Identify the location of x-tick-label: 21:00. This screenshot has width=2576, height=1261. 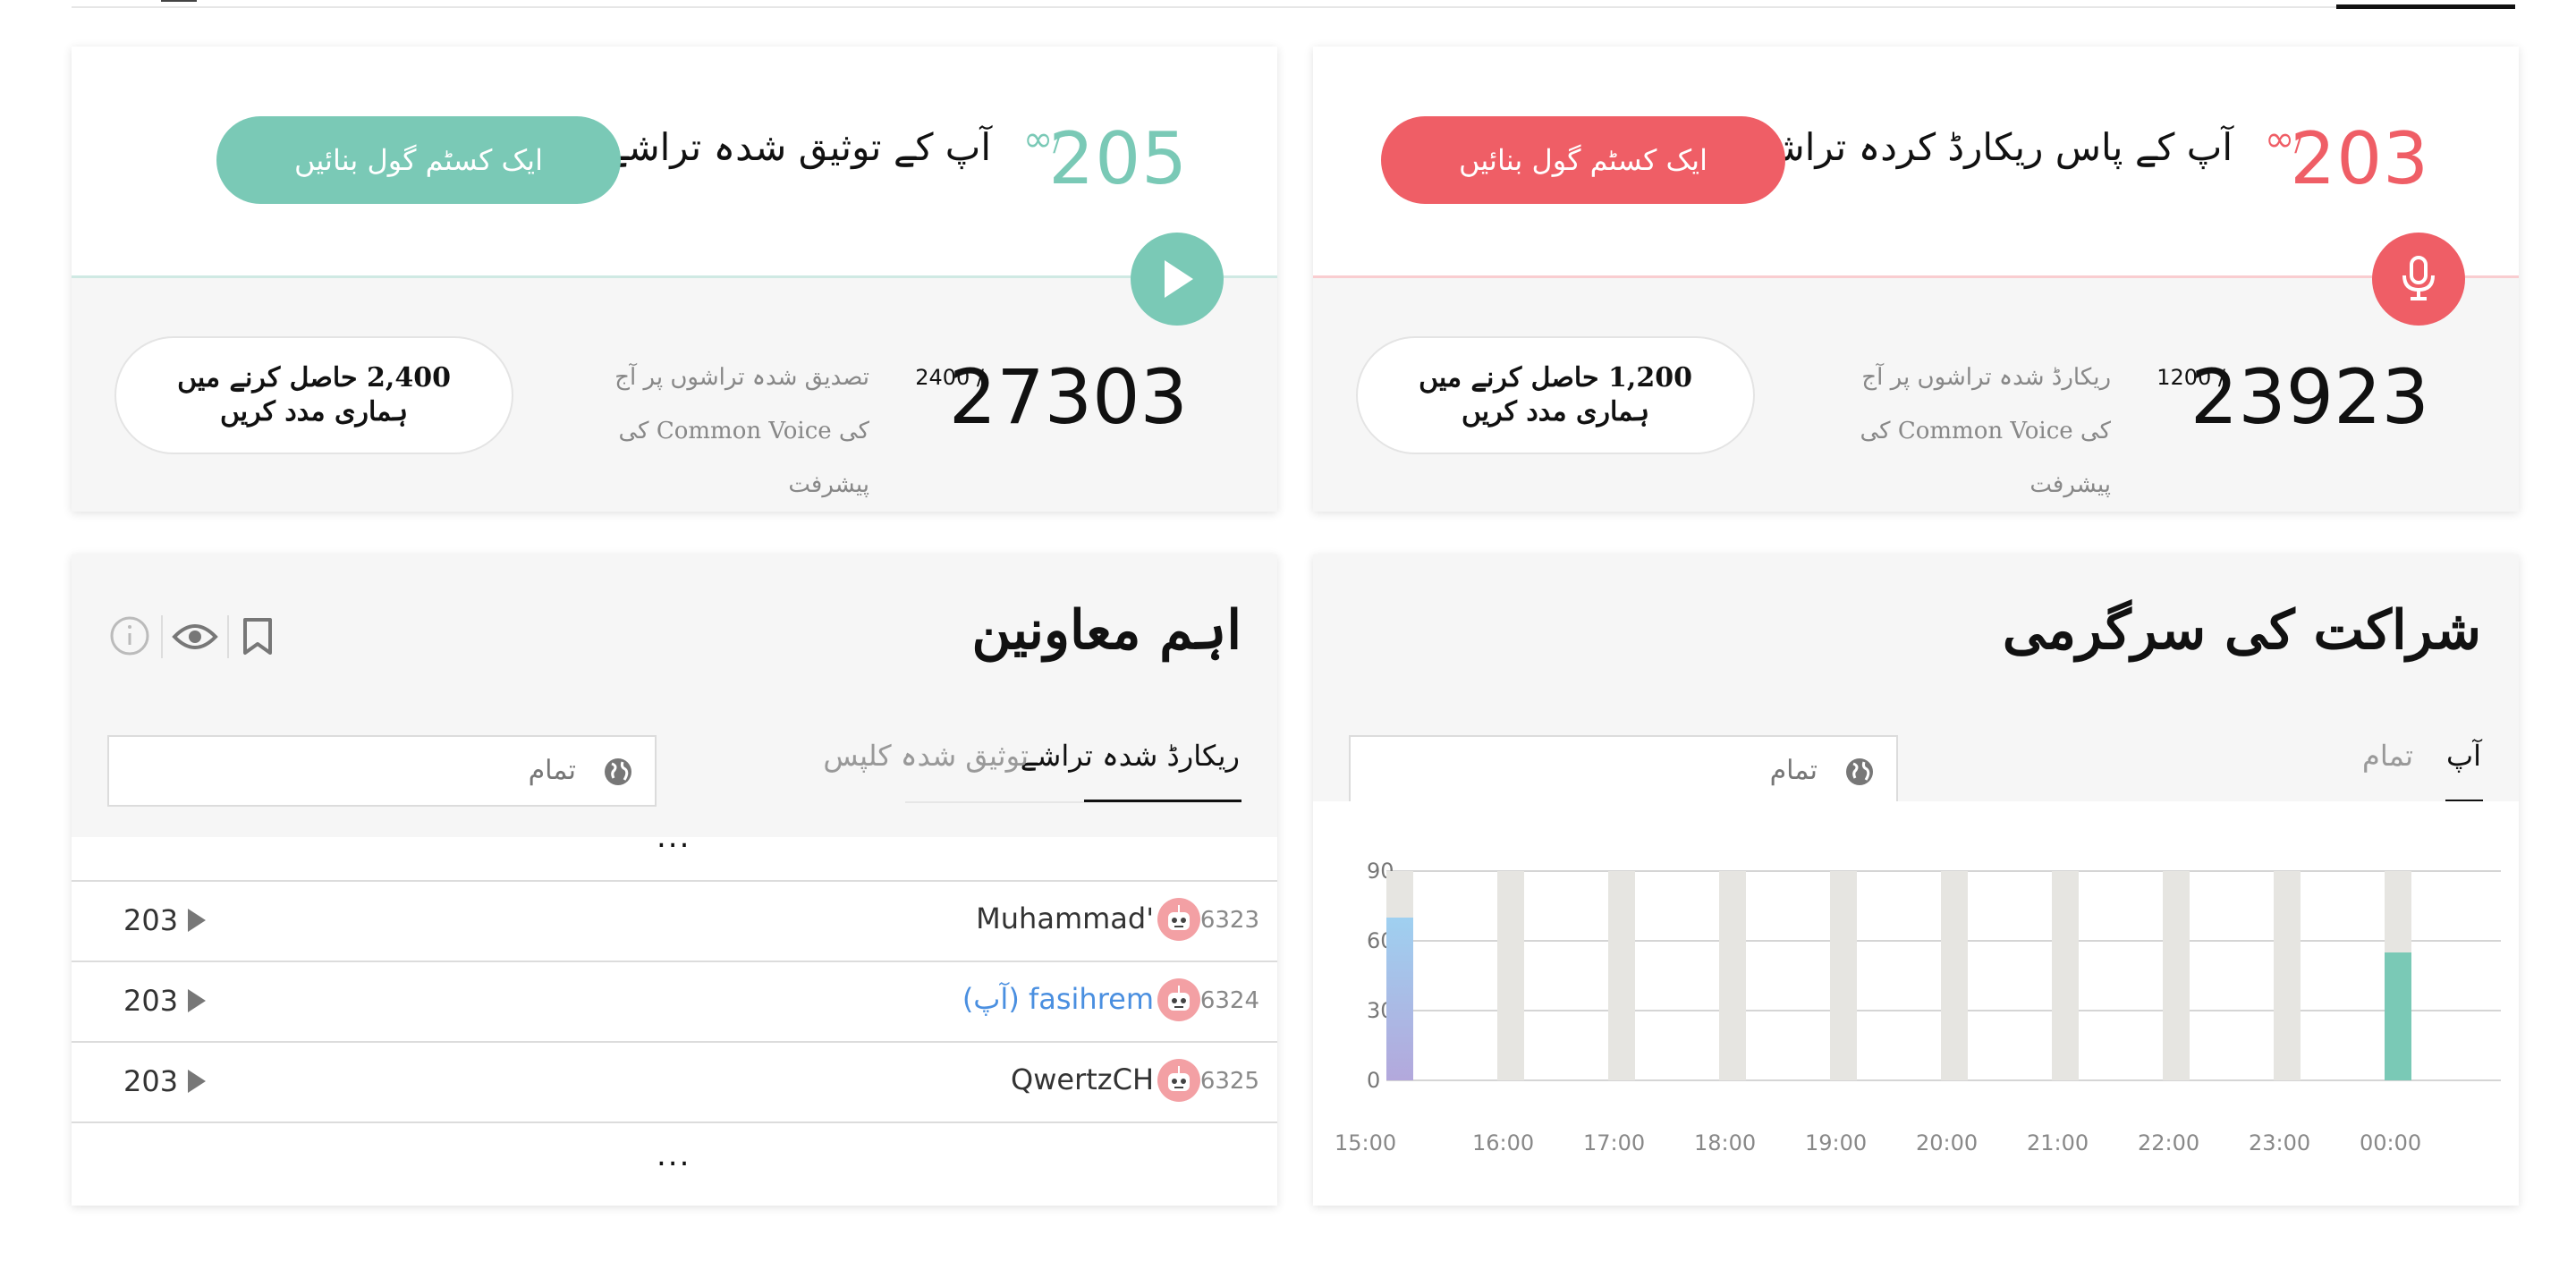
(2058, 1142).